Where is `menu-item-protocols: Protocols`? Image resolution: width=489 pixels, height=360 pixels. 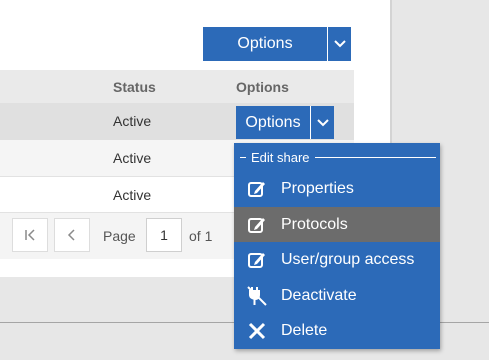 menu-item-protocols: Protocols is located at coordinates (337, 224).